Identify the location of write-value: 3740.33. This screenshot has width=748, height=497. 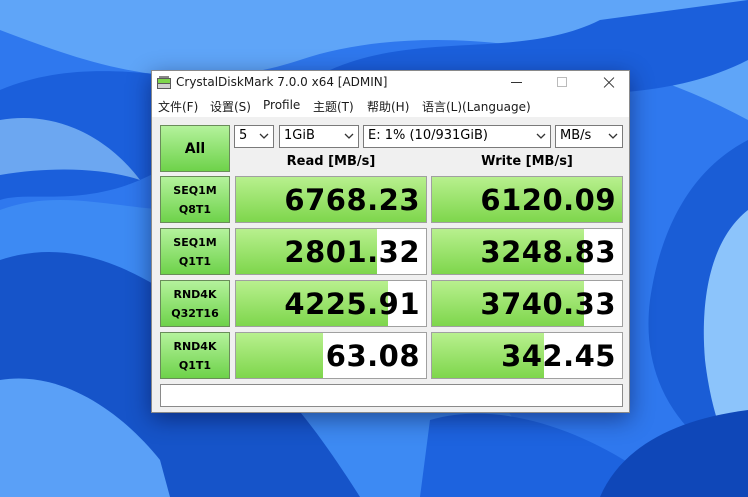
(548, 304).